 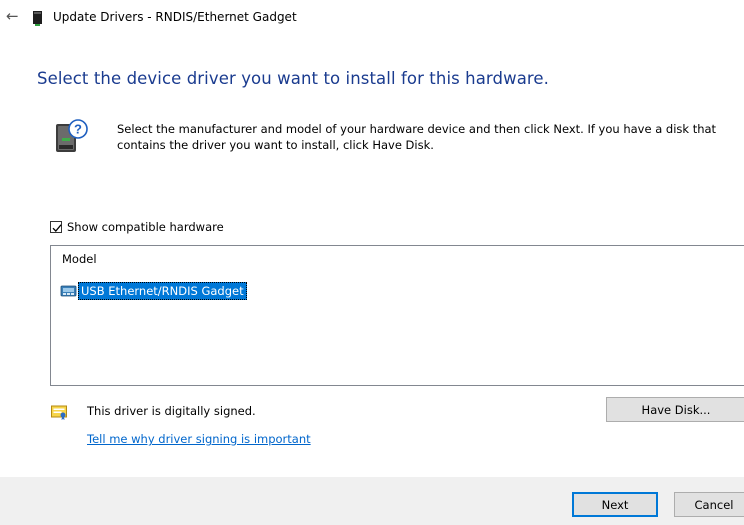 What do you see at coordinates (59, 412) in the screenshot?
I see `signed-certificate-icon` at bounding box center [59, 412].